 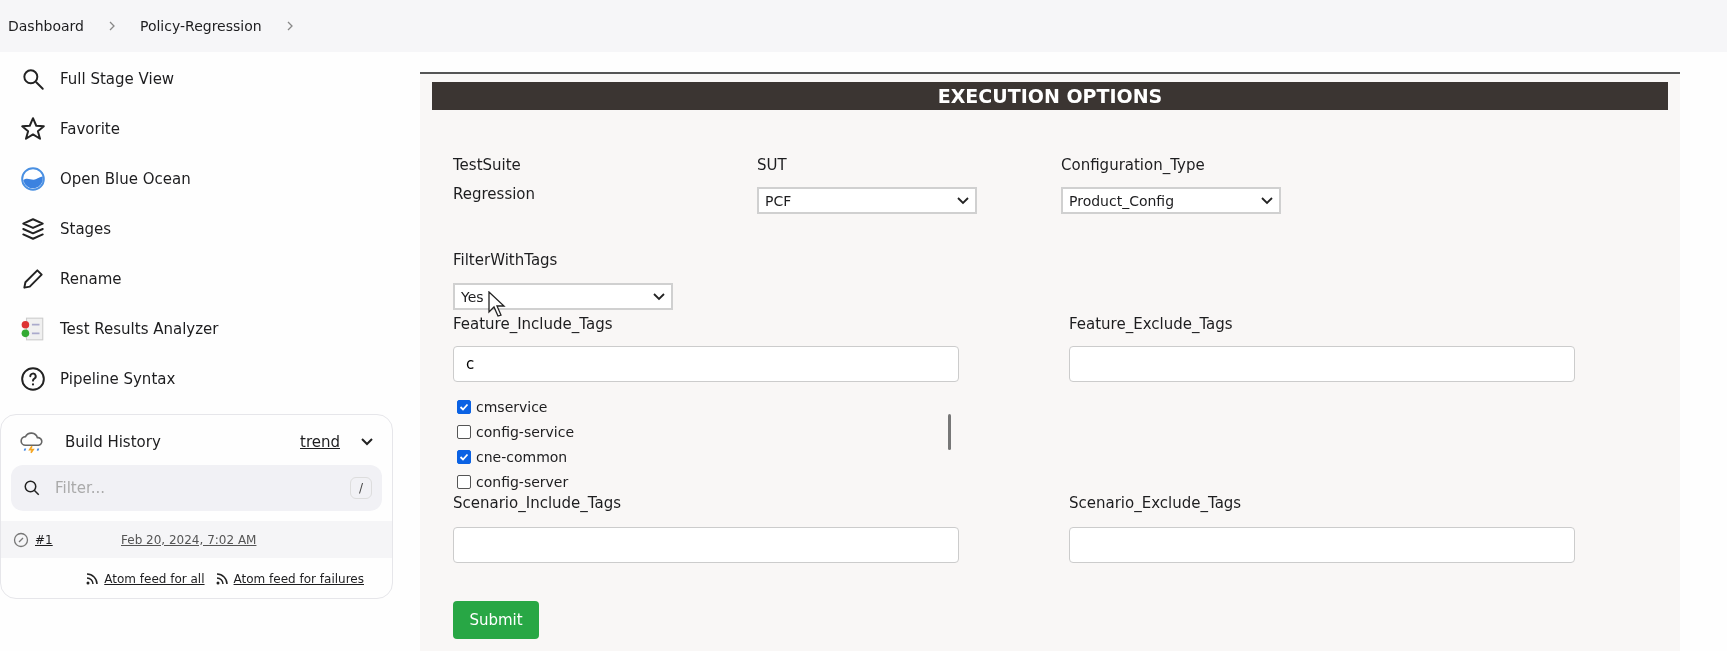 I want to click on build-date-link: Feb 20, 2024, 7:02 AM, so click(x=189, y=539).